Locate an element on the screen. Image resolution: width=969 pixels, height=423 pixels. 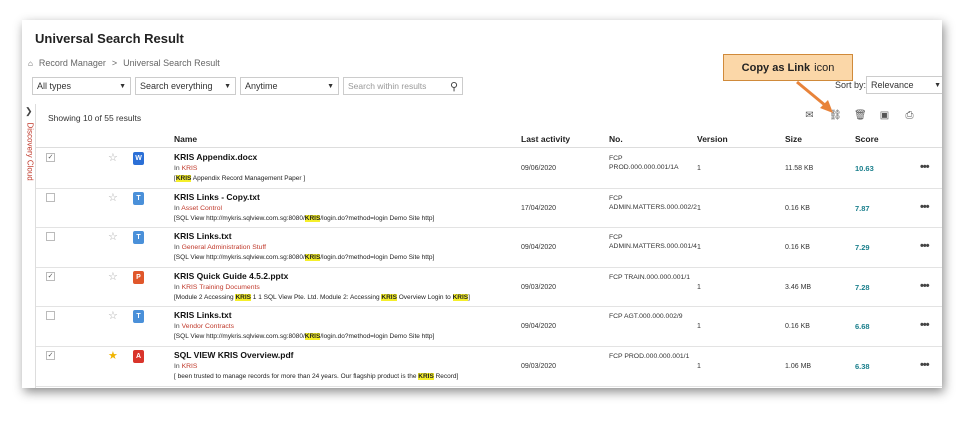
search-within-input: Search within results ⚲ is located at coordinates (403, 86).